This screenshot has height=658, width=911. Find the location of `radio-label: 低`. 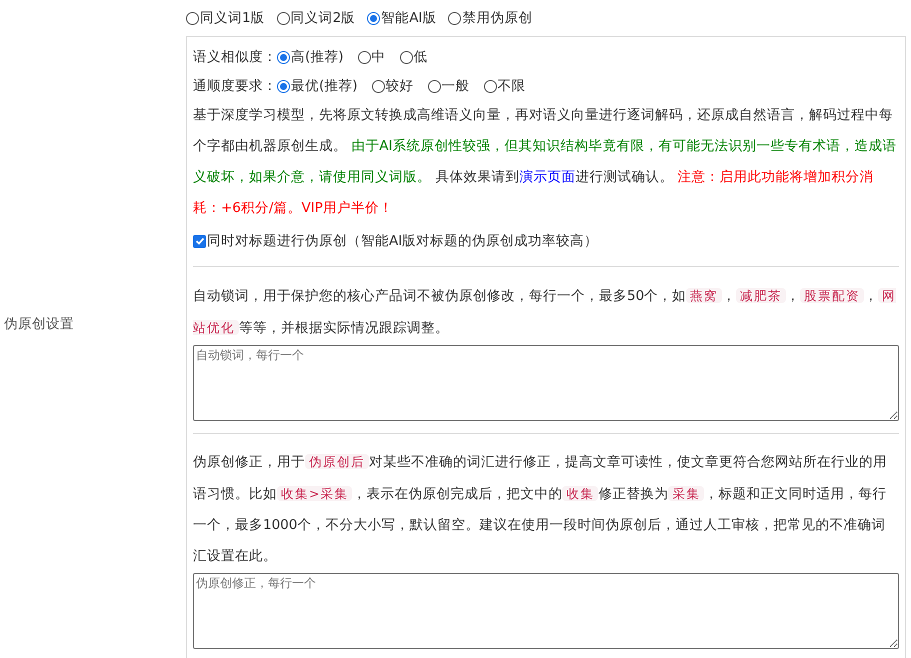

radio-label: 低 is located at coordinates (421, 57).